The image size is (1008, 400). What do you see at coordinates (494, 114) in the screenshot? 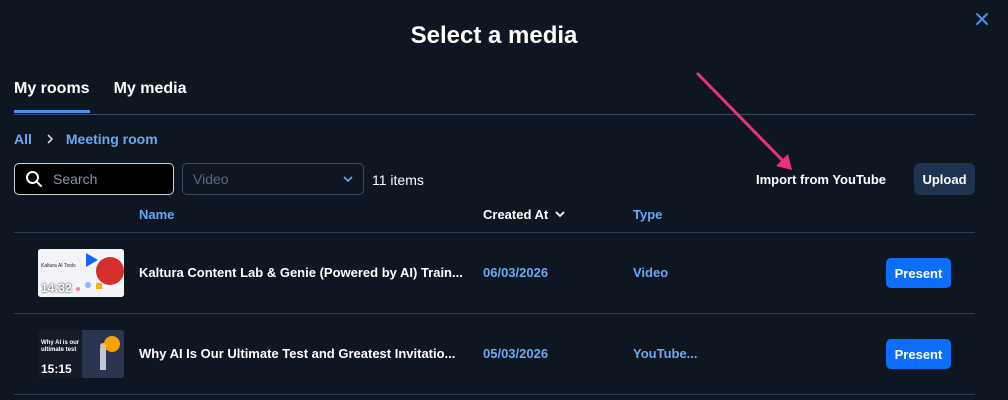
I see `tab-divider` at bounding box center [494, 114].